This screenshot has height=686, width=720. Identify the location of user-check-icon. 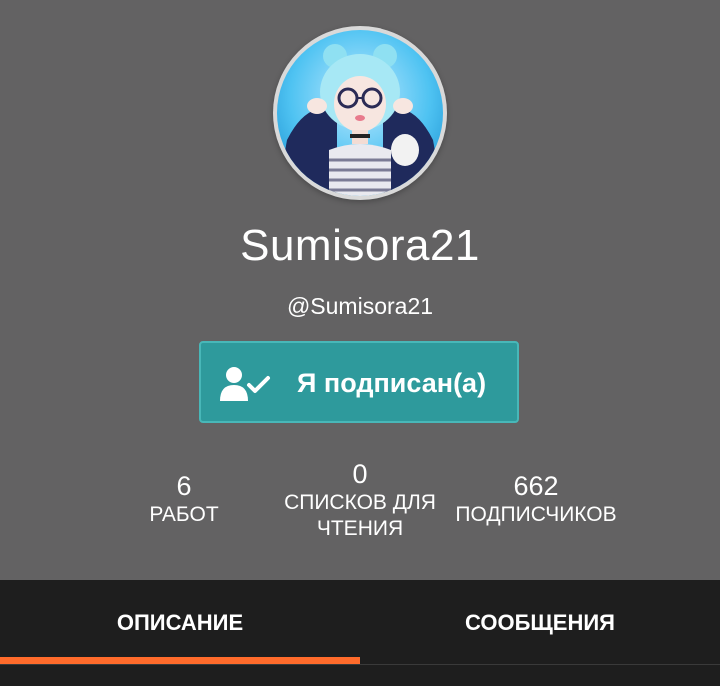
(245, 384).